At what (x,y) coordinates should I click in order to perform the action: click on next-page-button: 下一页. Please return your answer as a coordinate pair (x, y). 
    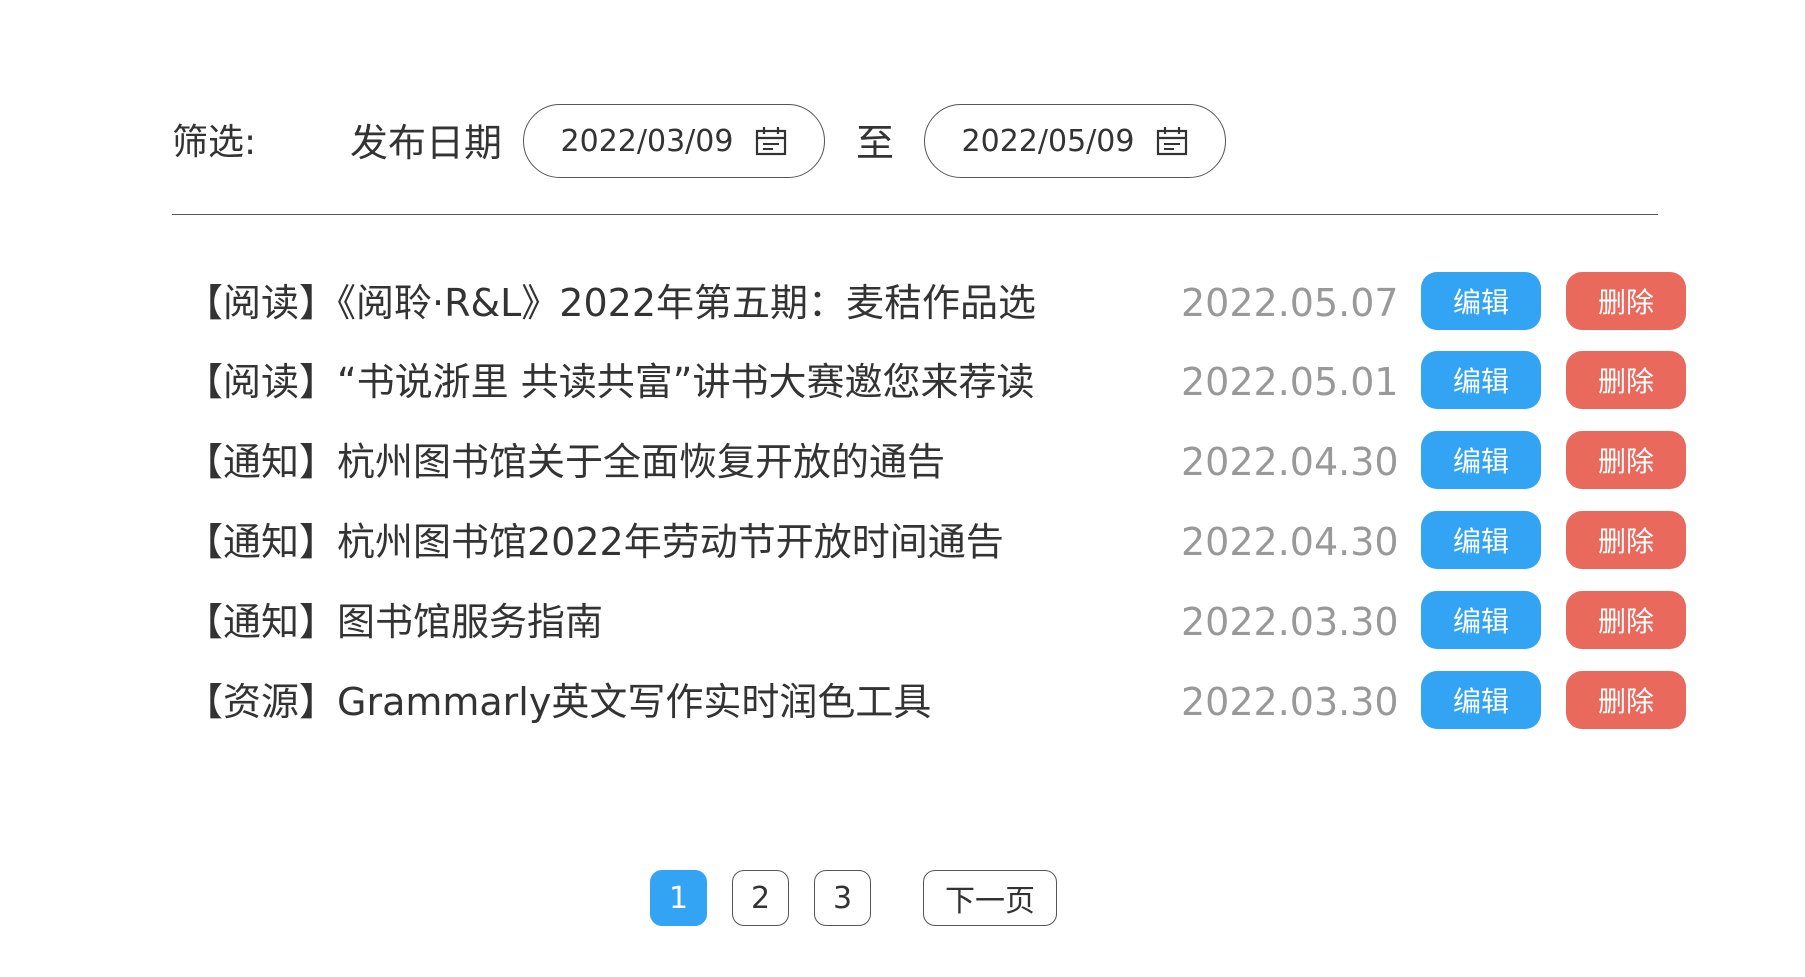
    Looking at the image, I should click on (990, 898).